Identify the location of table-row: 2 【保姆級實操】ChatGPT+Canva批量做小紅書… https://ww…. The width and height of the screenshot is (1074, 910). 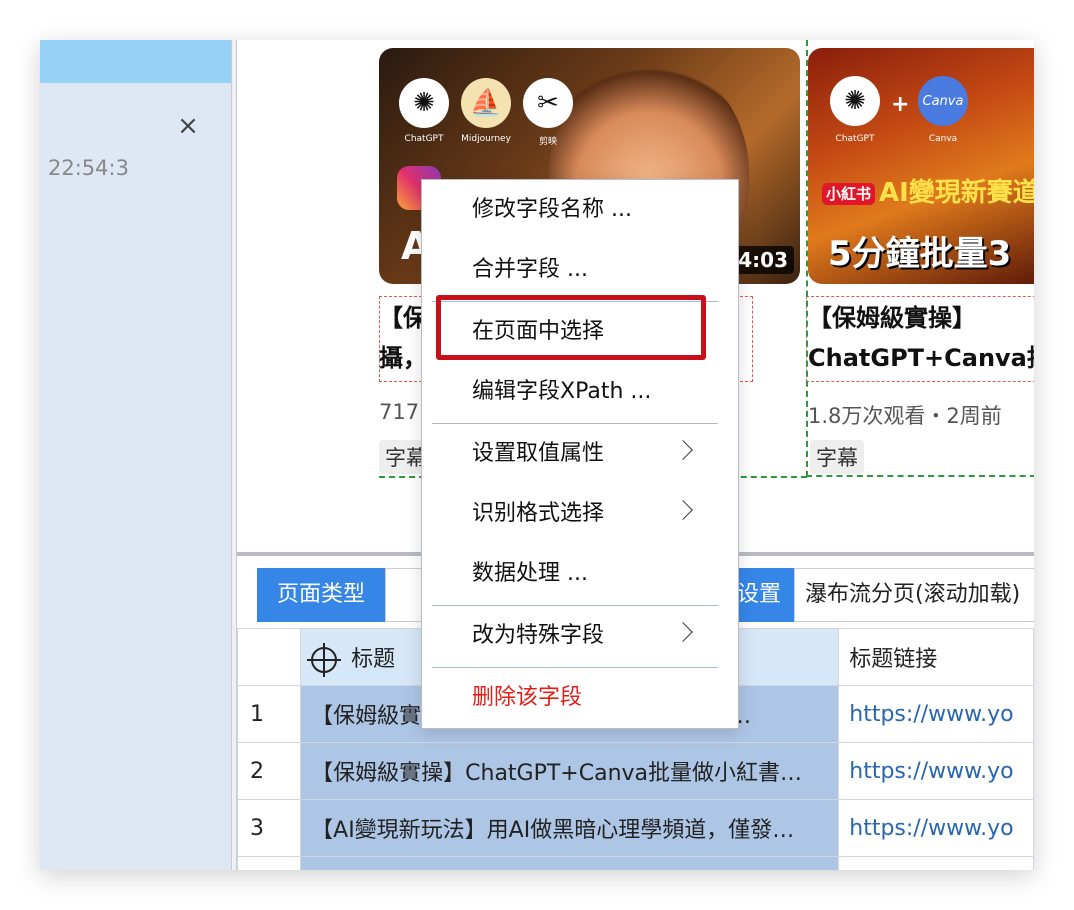
(635, 771).